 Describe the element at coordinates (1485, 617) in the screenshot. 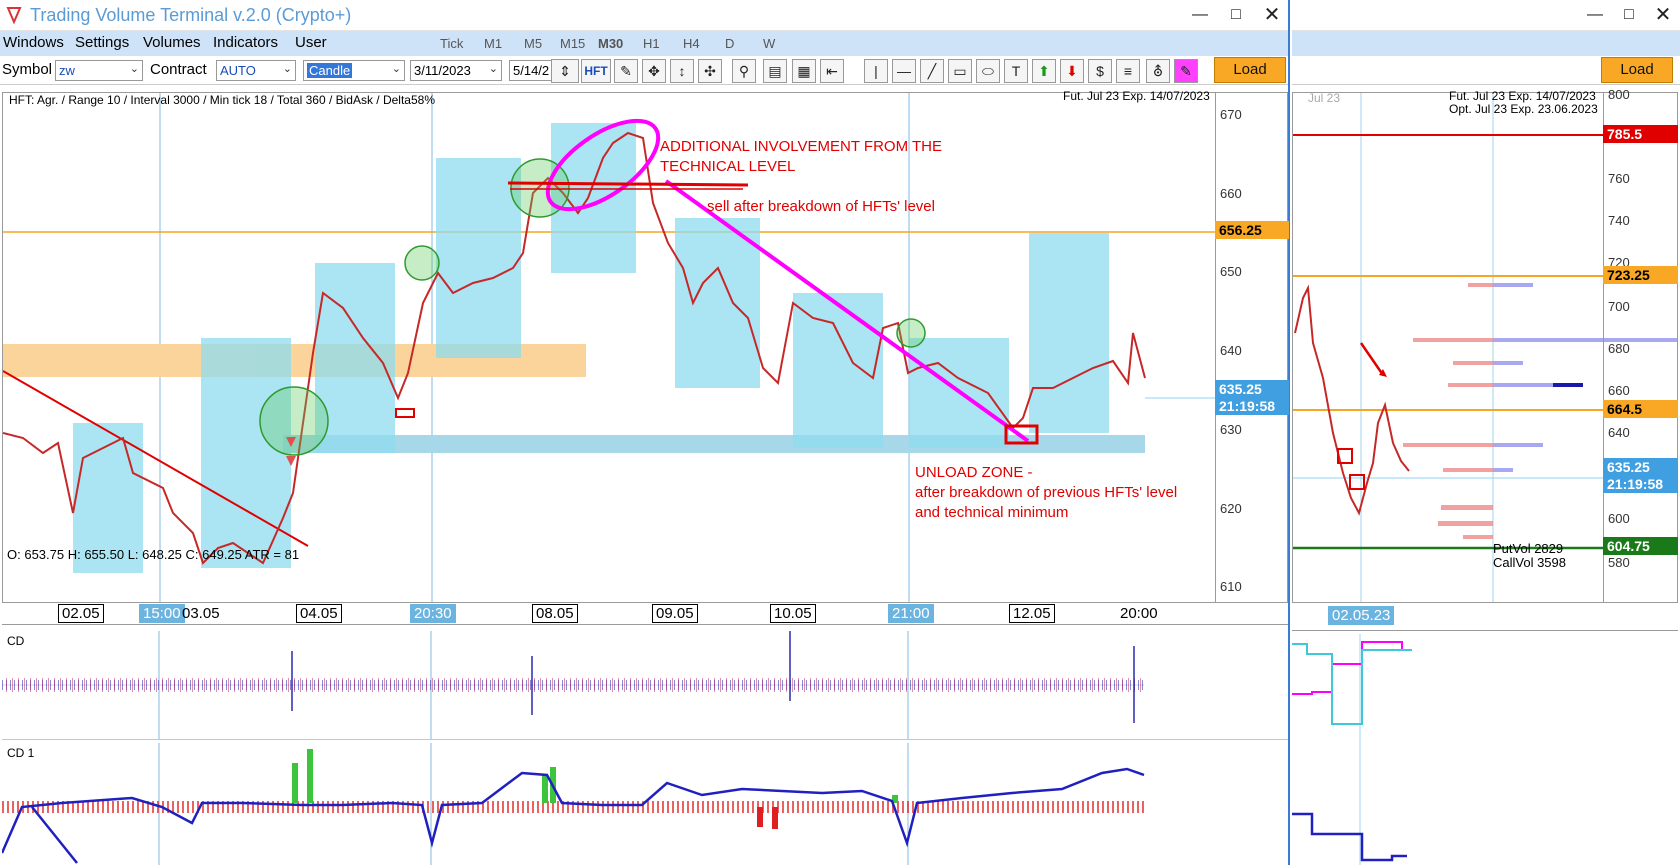

I see `side-time-axis: 02.05.23` at that location.